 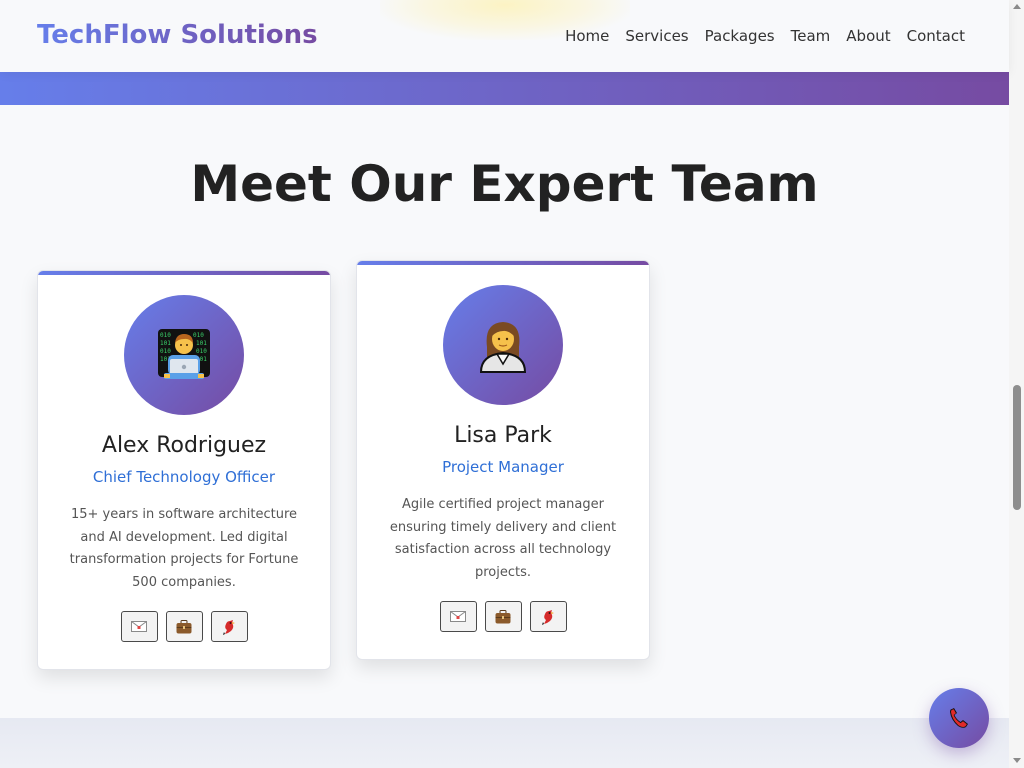 I want to click on technologist-icon: 010 010 101 101 010 010 101 101, so click(x=184, y=354).